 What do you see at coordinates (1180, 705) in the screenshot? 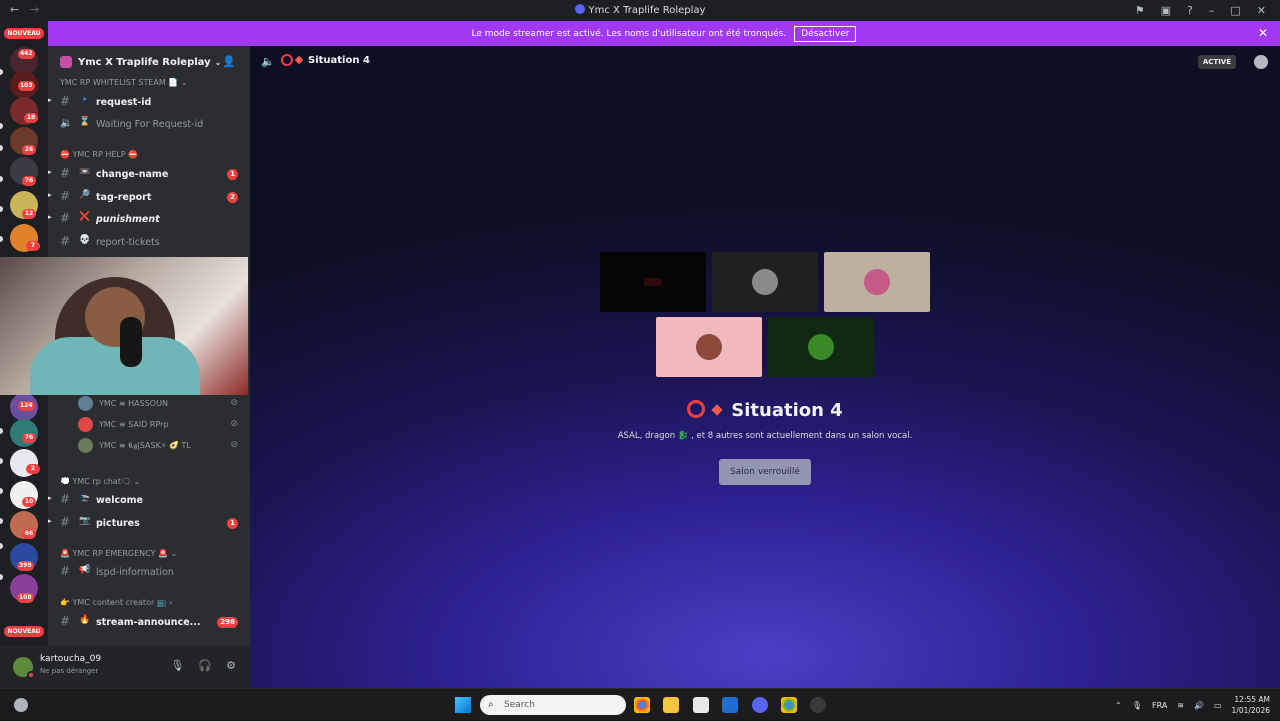
I see `wifi-icon: ≋` at bounding box center [1180, 705].